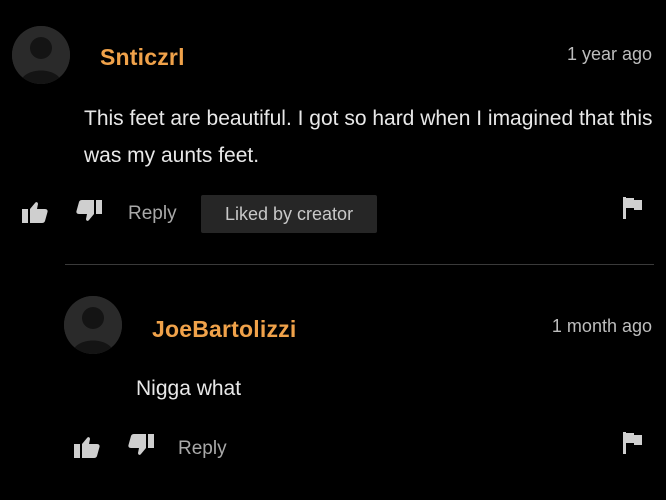 The height and width of the screenshot is (500, 666). I want to click on comment-divider, so click(359, 264).